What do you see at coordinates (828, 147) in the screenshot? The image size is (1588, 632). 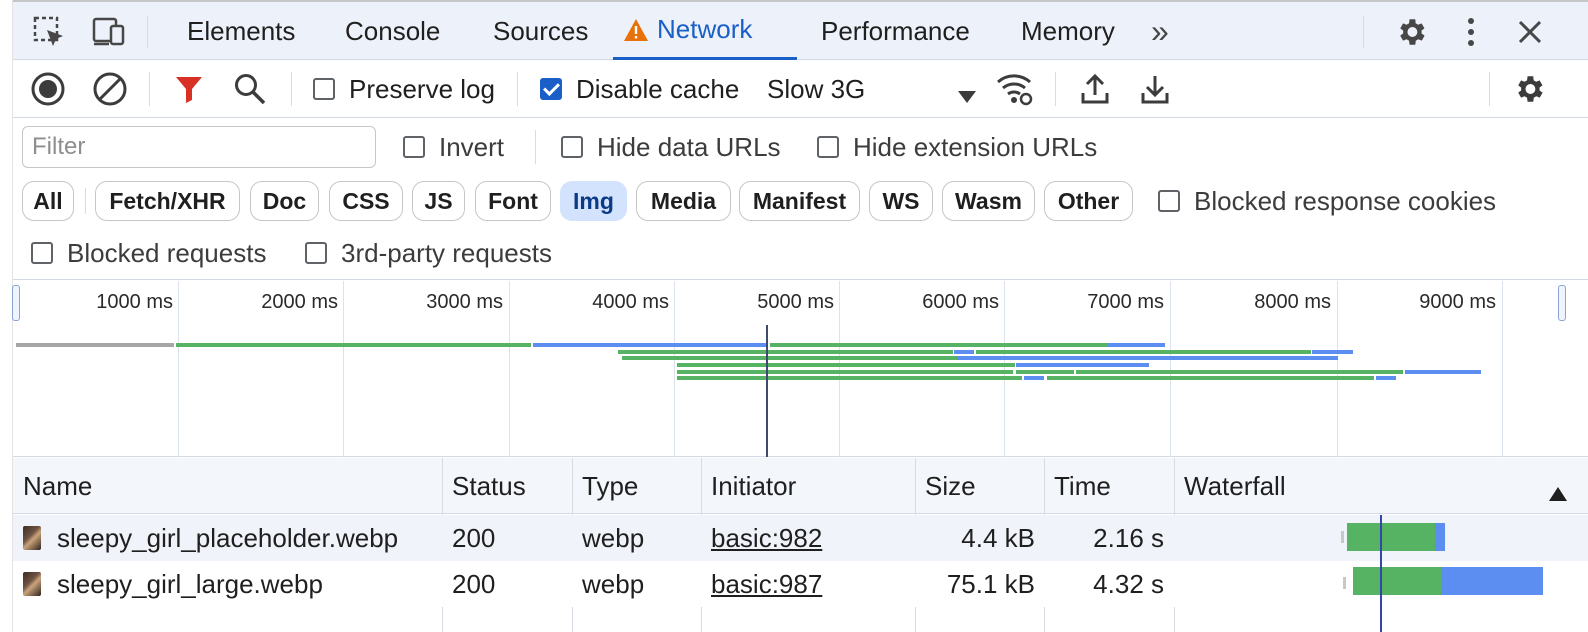 I see `hide-extension-urls-box` at bounding box center [828, 147].